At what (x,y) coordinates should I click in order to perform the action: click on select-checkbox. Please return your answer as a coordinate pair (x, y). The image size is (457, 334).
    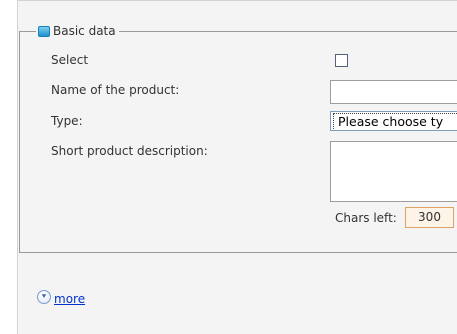
    Looking at the image, I should click on (341, 60).